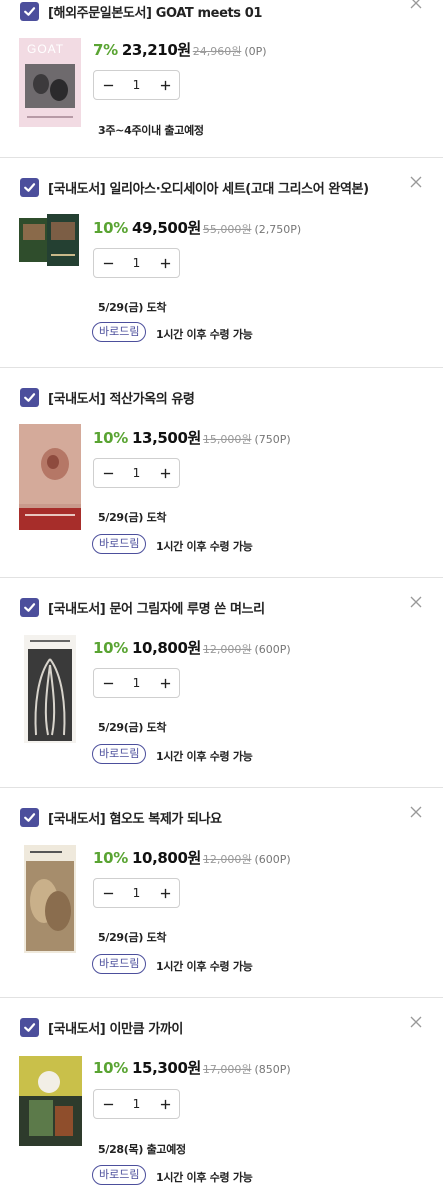 Image resolution: width=443 pixels, height=1200 pixels. What do you see at coordinates (156, 607) in the screenshot?
I see `item-title: [국내도서] 문어 그림자에 루명 쓴 며느리` at bounding box center [156, 607].